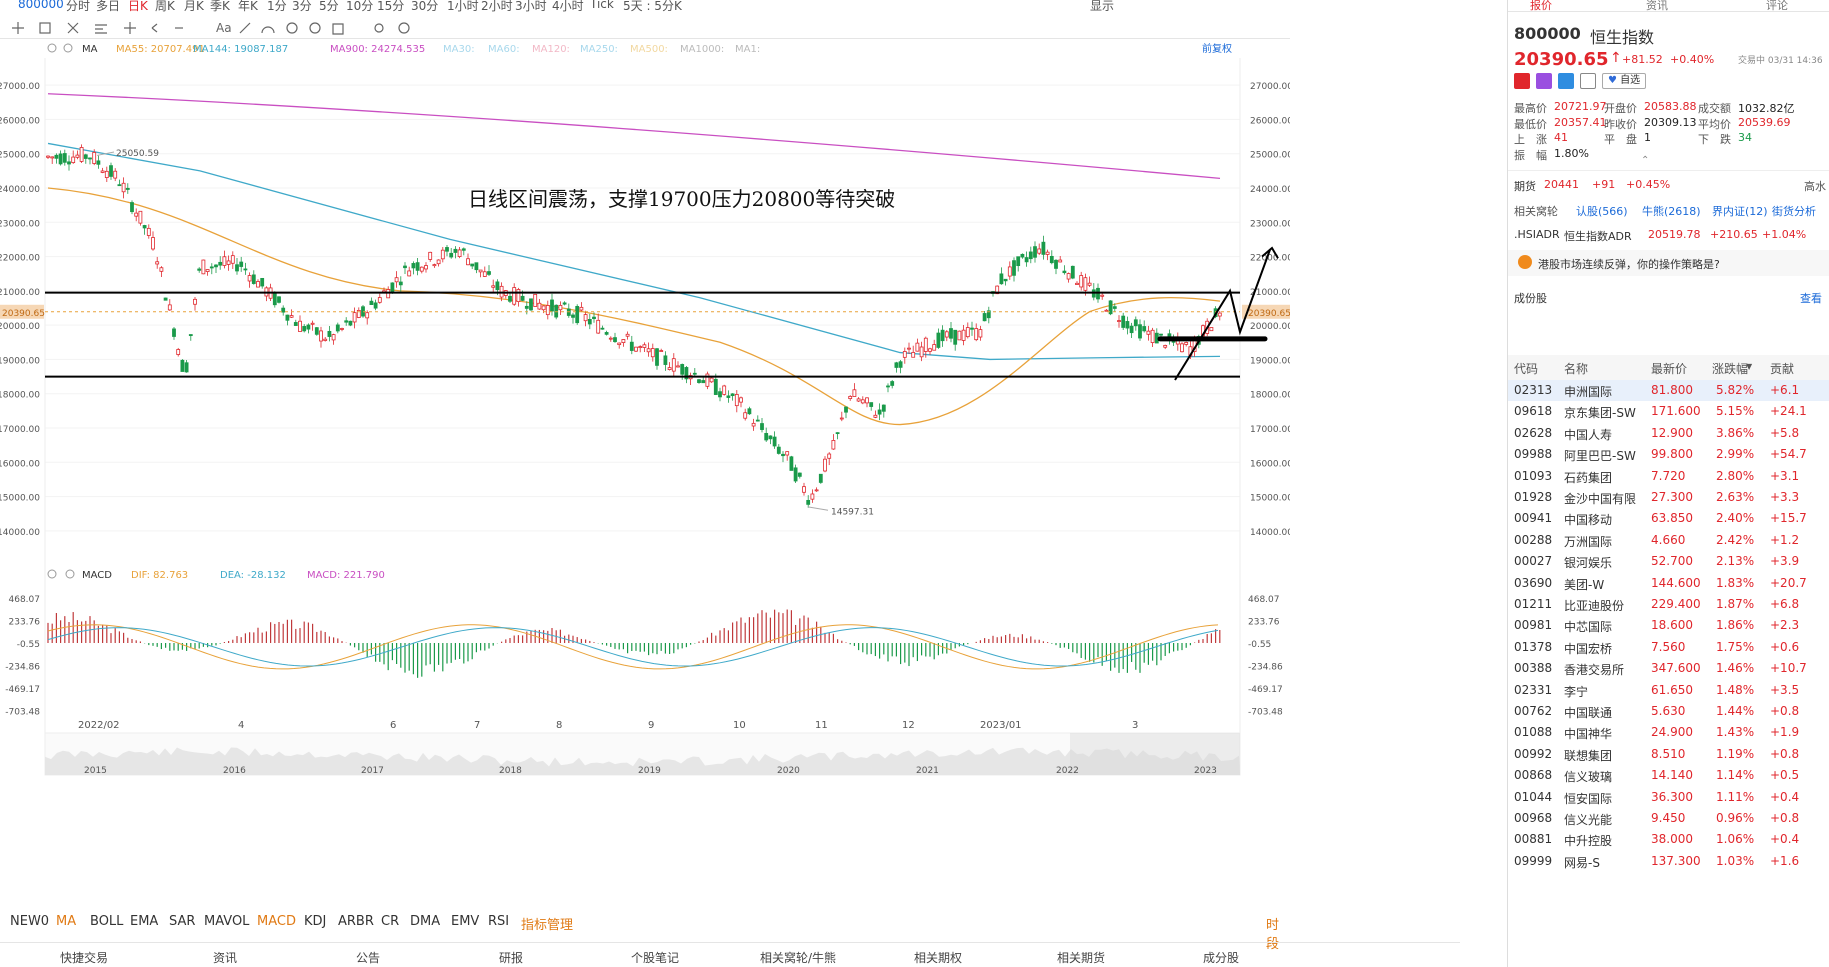 This screenshot has width=1829, height=967. I want to click on note-icon, so click(1588, 81).